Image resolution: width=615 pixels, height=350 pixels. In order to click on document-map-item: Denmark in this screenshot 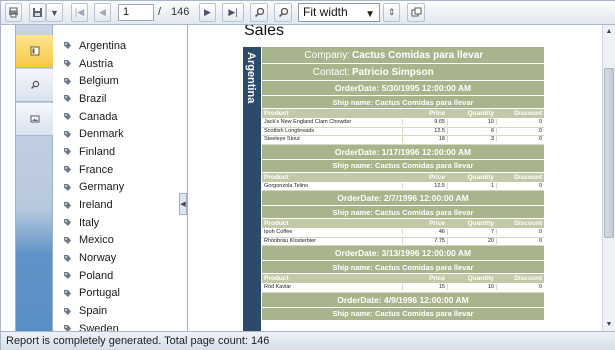, I will do `click(123, 134)`.